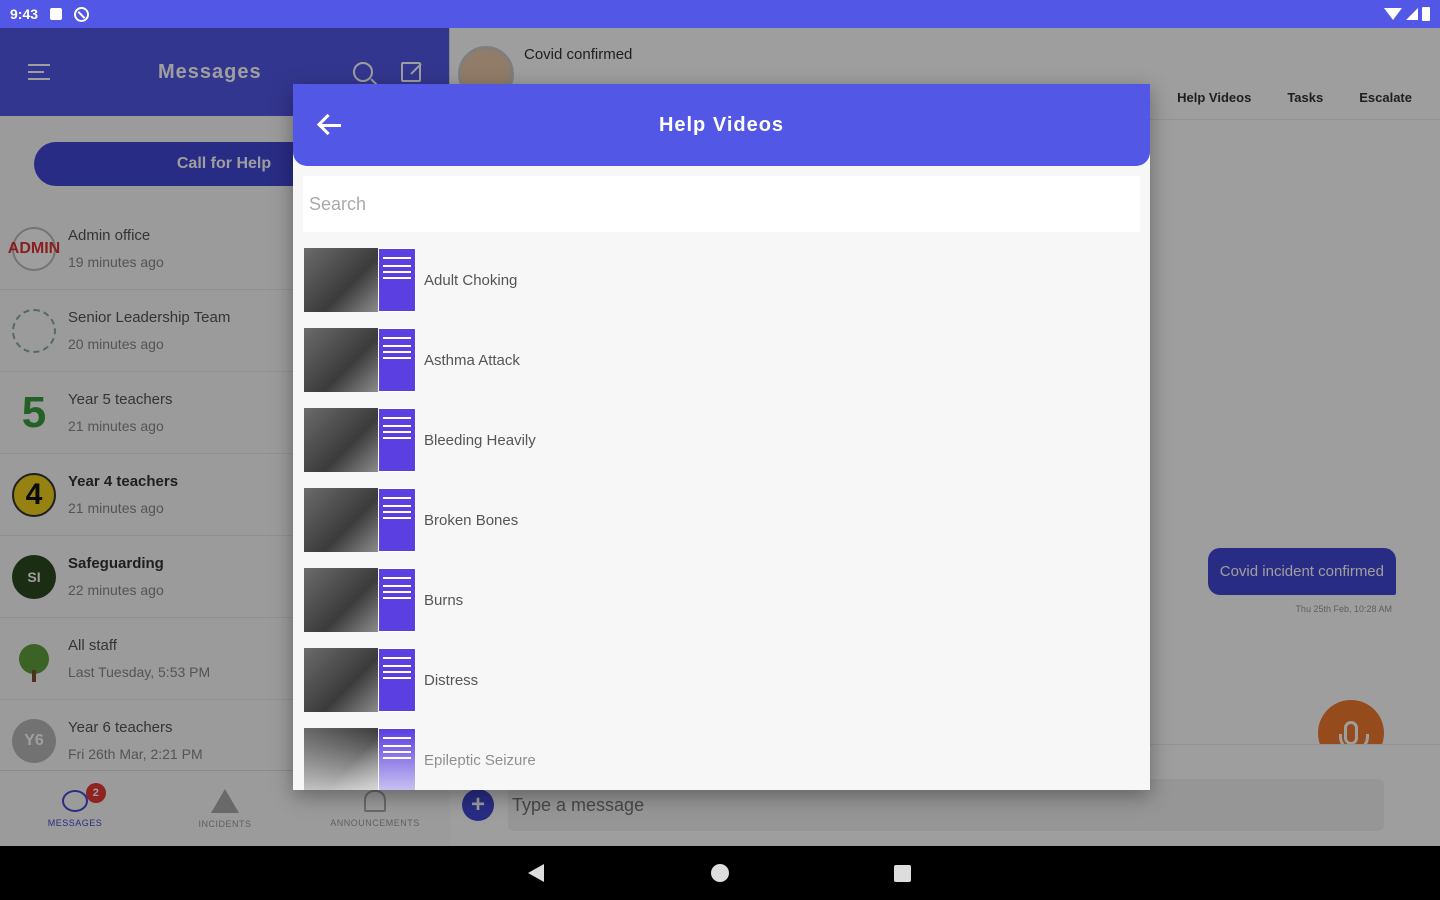 Image resolution: width=1440 pixels, height=900 pixels. I want to click on video-label: Broken Bones, so click(471, 520).